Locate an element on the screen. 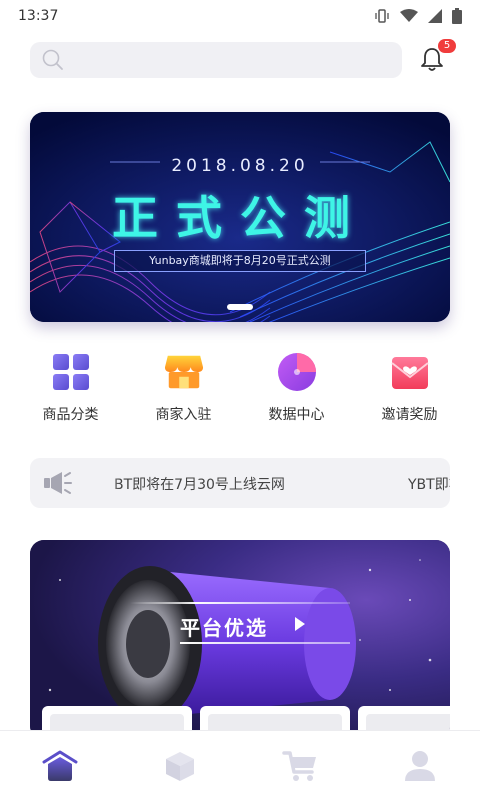 The image size is (480, 800). announcement-fade is located at coordinates (110, 483).